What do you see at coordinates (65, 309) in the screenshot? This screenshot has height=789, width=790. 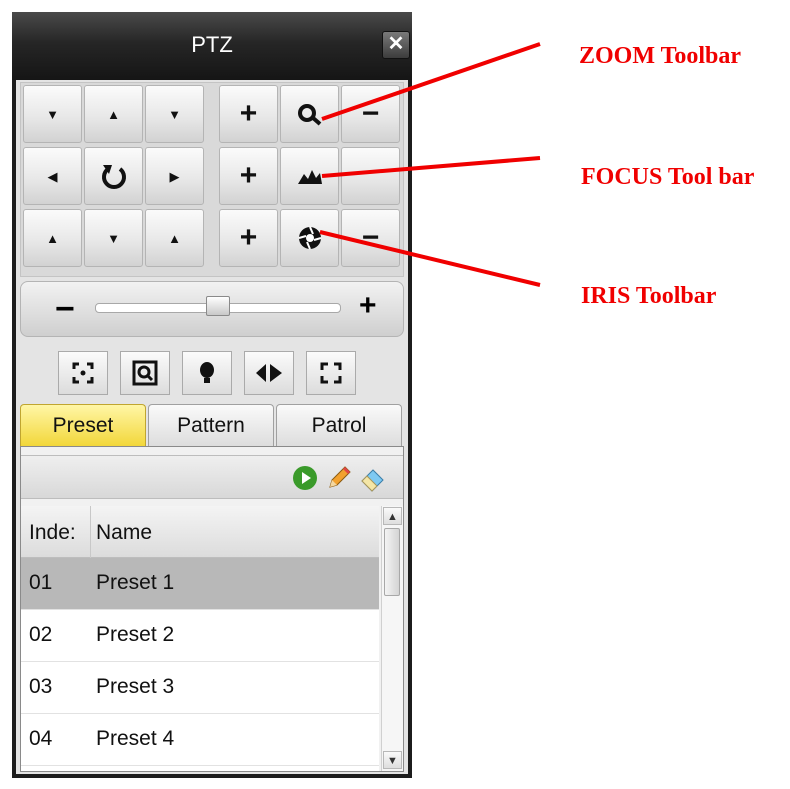 I see `speed-decrease-button: −` at bounding box center [65, 309].